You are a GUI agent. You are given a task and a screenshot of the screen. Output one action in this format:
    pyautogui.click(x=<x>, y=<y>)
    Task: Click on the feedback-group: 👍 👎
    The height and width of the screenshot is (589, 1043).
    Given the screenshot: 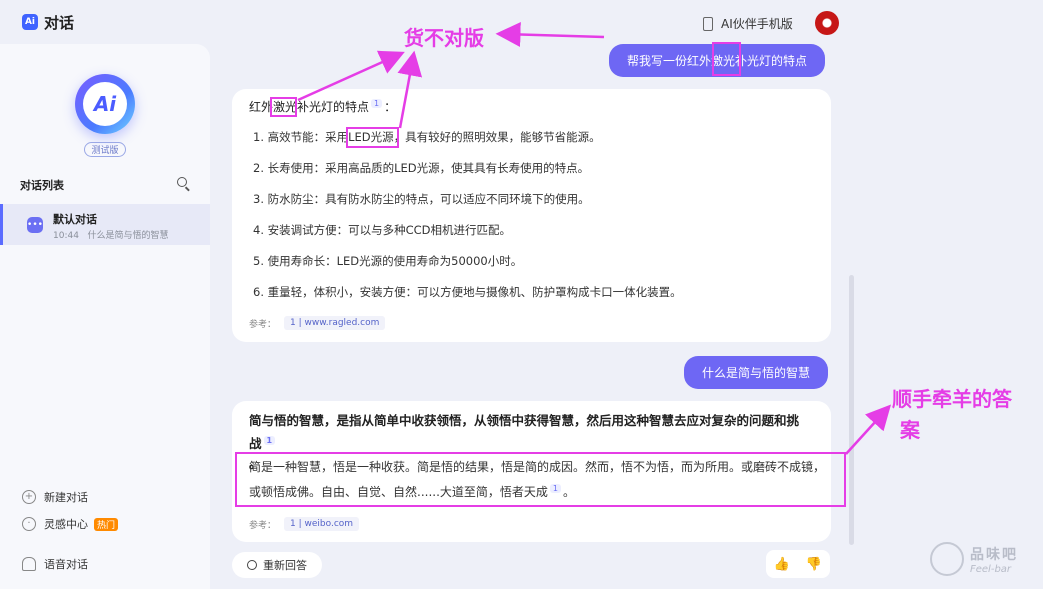 What is the action you would take?
    pyautogui.click(x=798, y=564)
    